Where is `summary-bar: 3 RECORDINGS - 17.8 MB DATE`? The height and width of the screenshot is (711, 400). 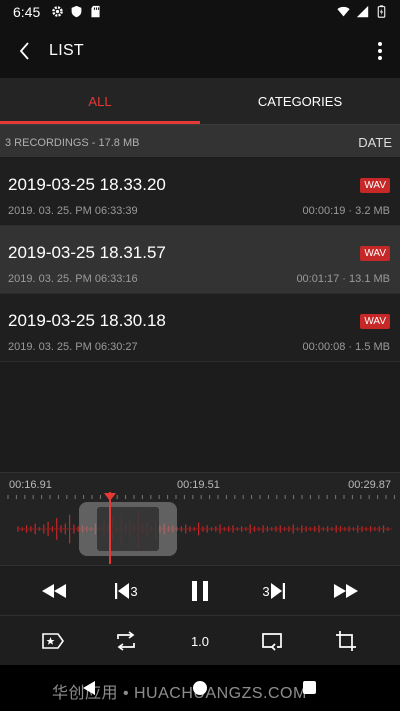 summary-bar: 3 RECORDINGS - 17.8 MB DATE is located at coordinates (200, 140).